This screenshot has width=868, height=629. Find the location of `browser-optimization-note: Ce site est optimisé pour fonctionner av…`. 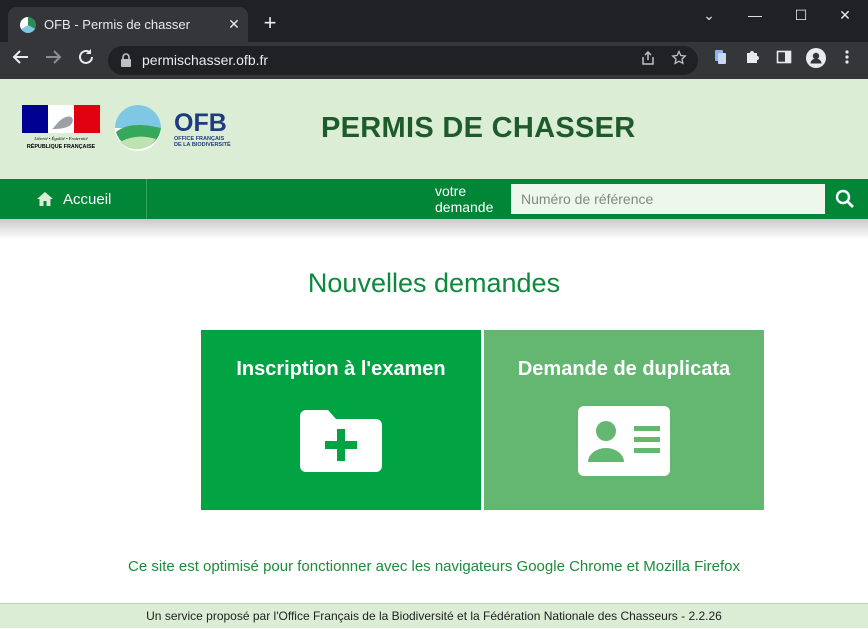

browser-optimization-note: Ce site est optimisé pour fonctionner av… is located at coordinates (434, 566).